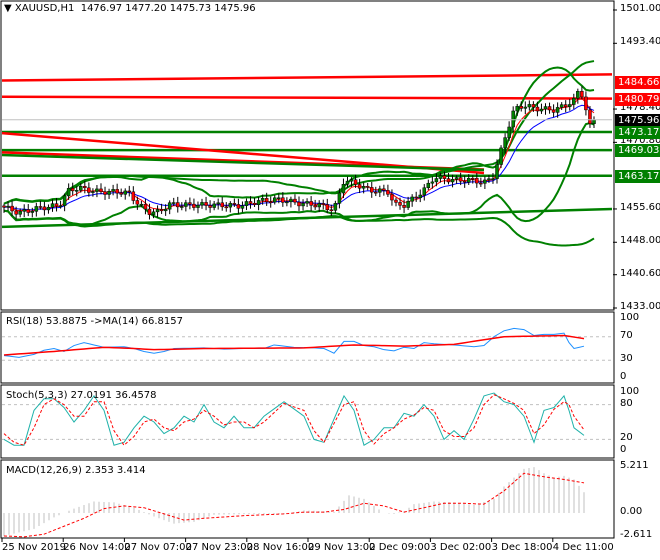  Describe the element at coordinates (626, 359) in the screenshot. I see `rsi-axis-label: 30` at that location.